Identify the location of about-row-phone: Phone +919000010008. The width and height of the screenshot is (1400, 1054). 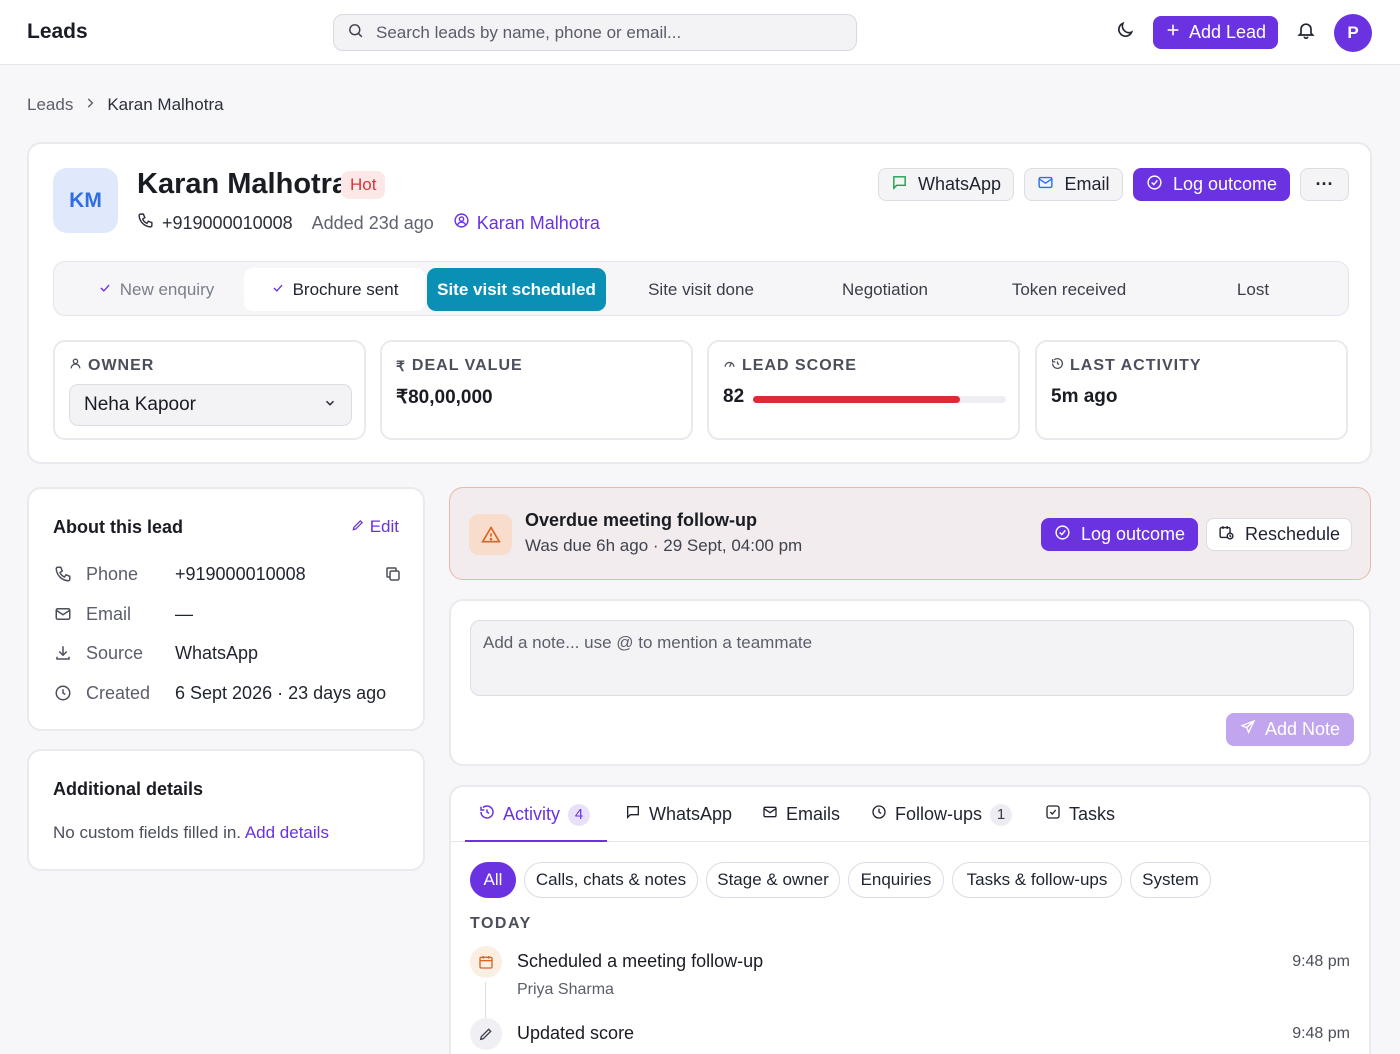
(179, 574).